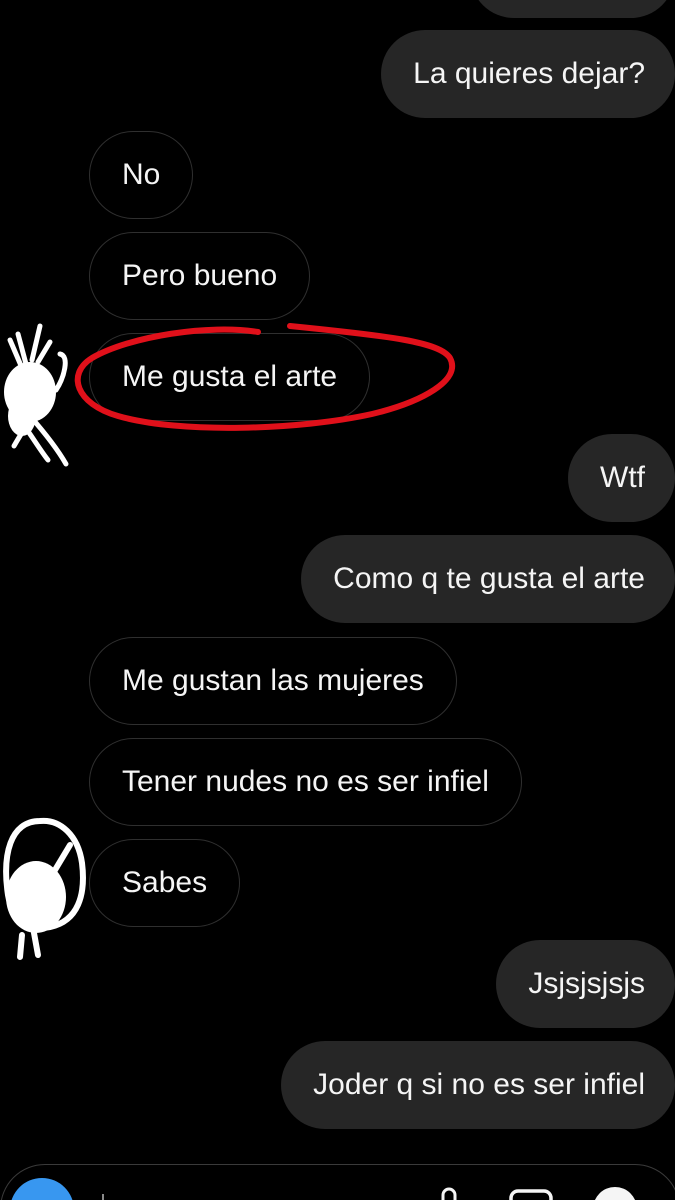  I want to click on sticker-icon, so click(615, 1192).